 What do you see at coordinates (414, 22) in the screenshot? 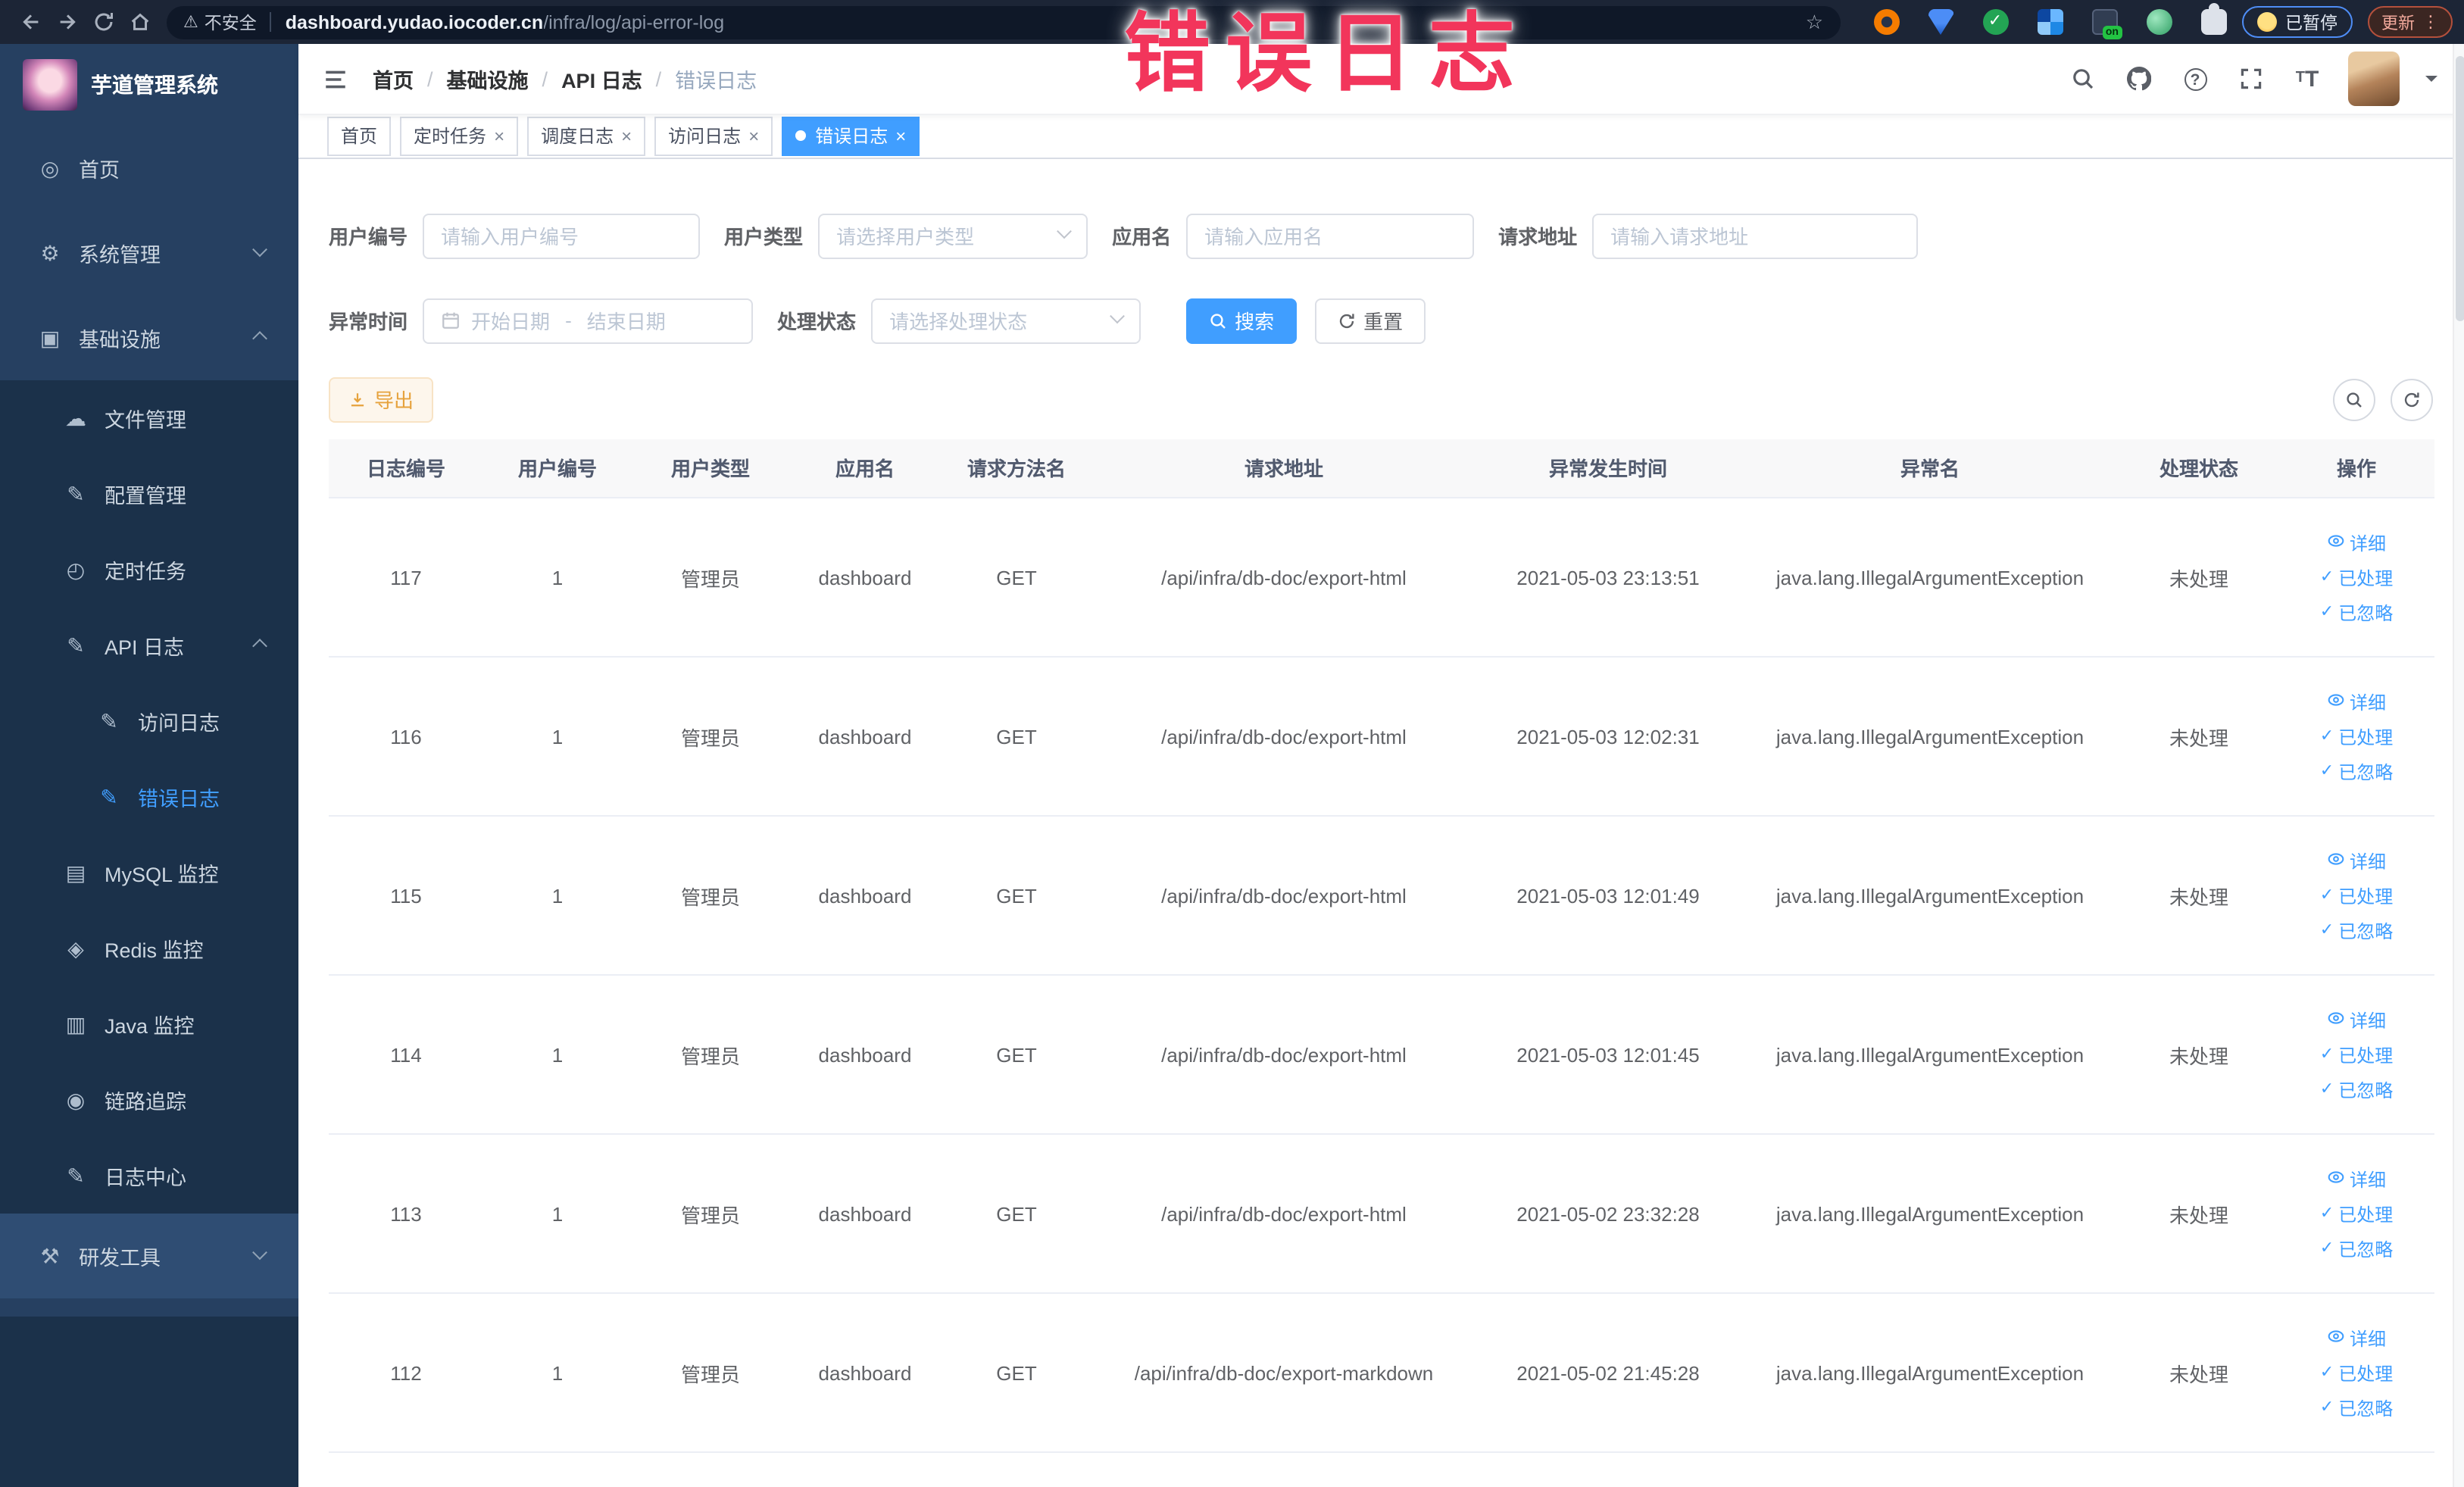
I see `url-host: dashboard.yudao.iocoder.cn` at bounding box center [414, 22].